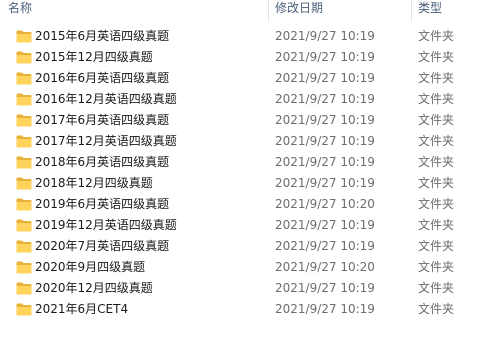  I want to click on file-row: 2015年6月英语四级真题 2021/9/27 10:19 文件夹, so click(239, 36).